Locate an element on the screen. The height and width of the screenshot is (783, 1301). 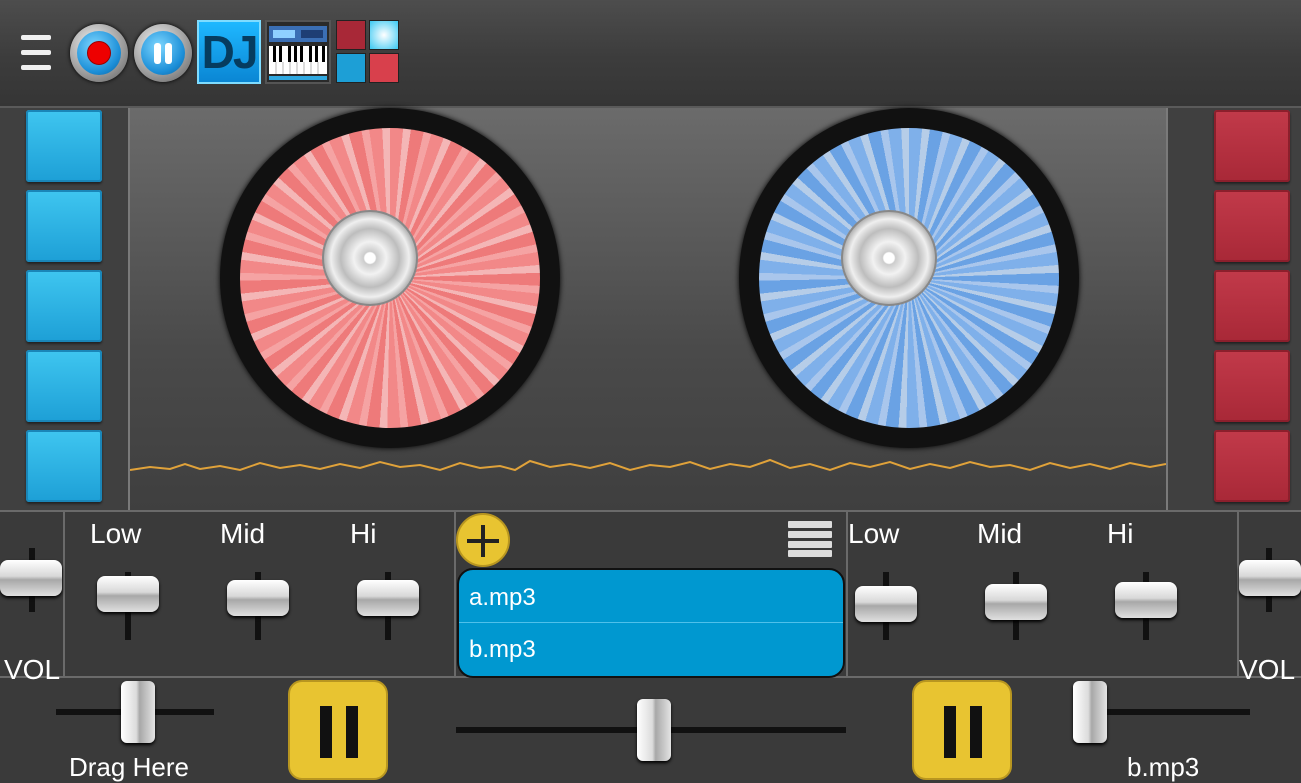
left-hi-label: Hi is located at coordinates (363, 533).